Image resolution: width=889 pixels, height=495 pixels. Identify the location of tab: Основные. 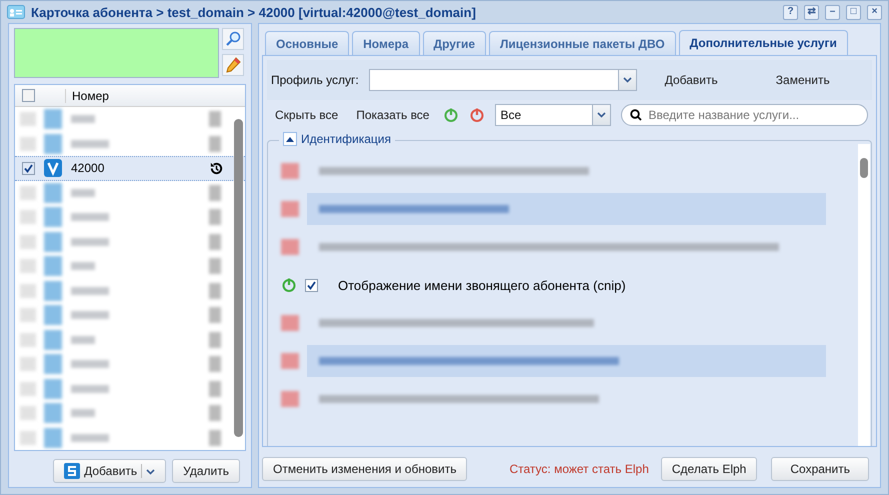
(307, 43).